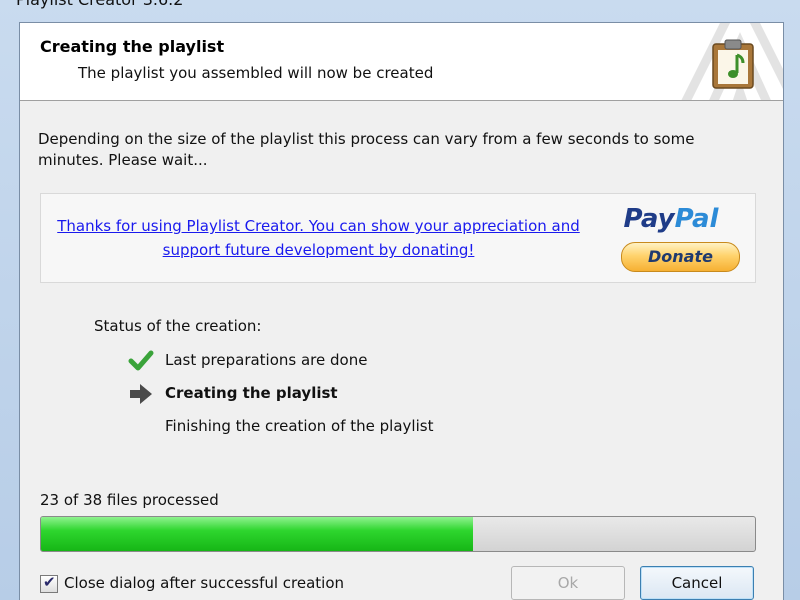  Describe the element at coordinates (680, 257) in the screenshot. I see `donate-button: Donate` at that location.